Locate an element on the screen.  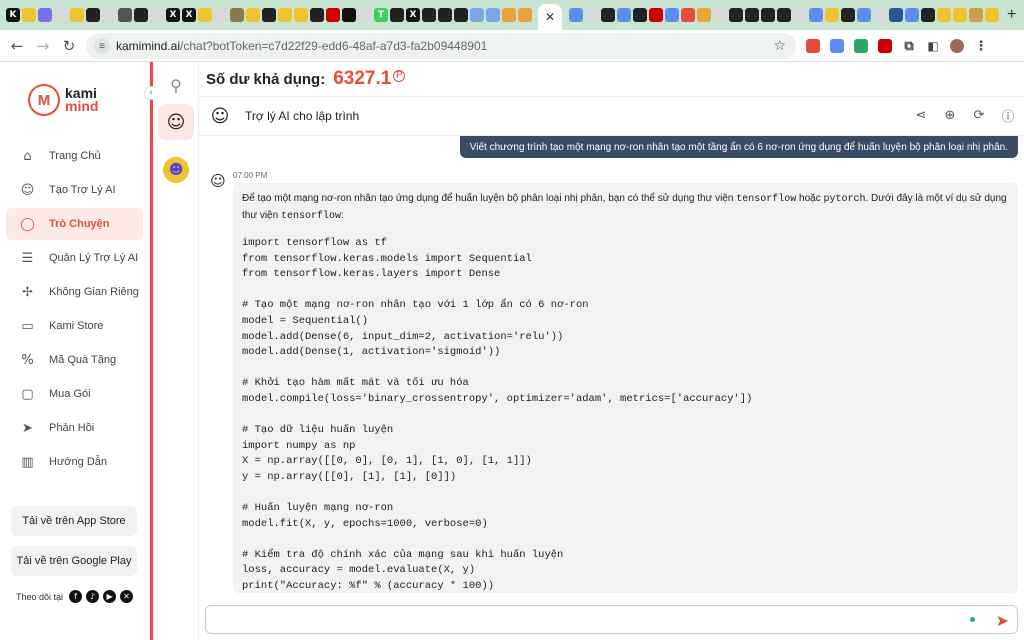
sidebar-item-guide: ▥ Hướng Dẫn is located at coordinates (74, 462).